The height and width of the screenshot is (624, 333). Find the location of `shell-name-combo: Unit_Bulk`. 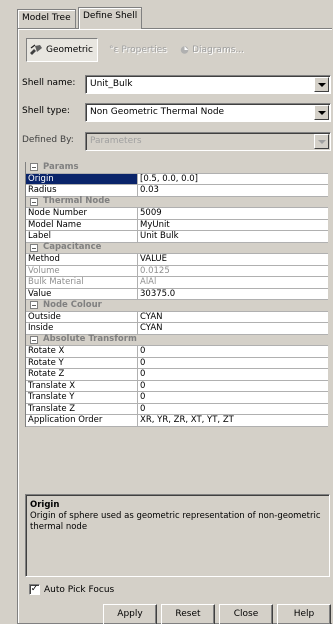

shell-name-combo: Unit_Bulk is located at coordinates (208, 84).